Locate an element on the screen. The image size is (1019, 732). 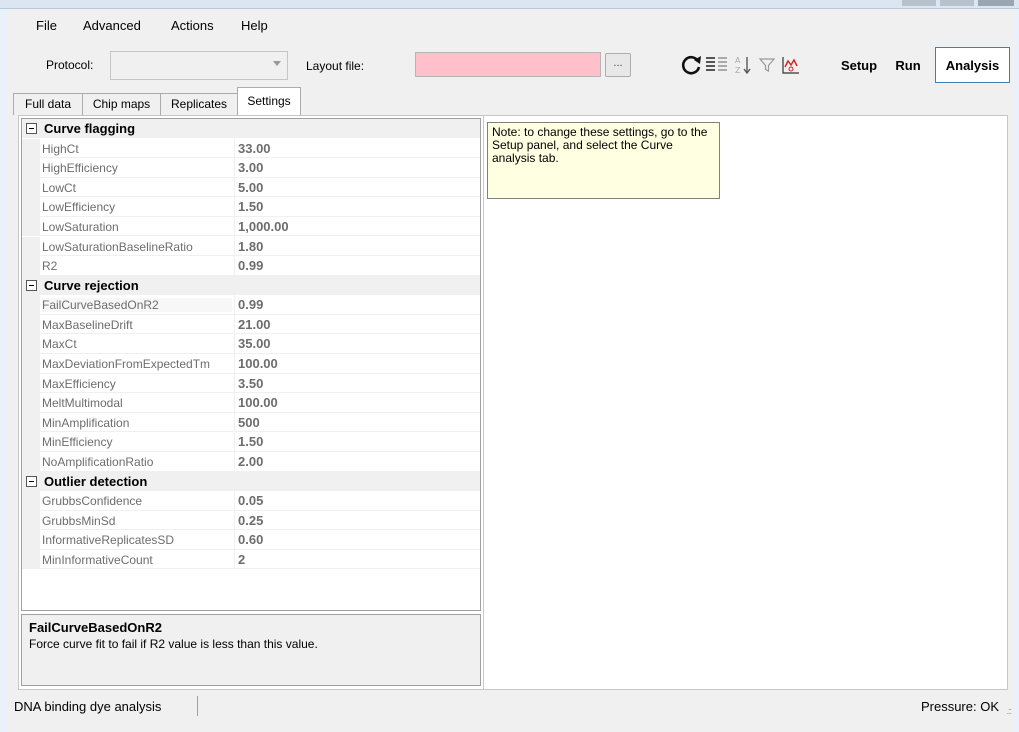
category-name: Curve rejection is located at coordinates (91, 285).